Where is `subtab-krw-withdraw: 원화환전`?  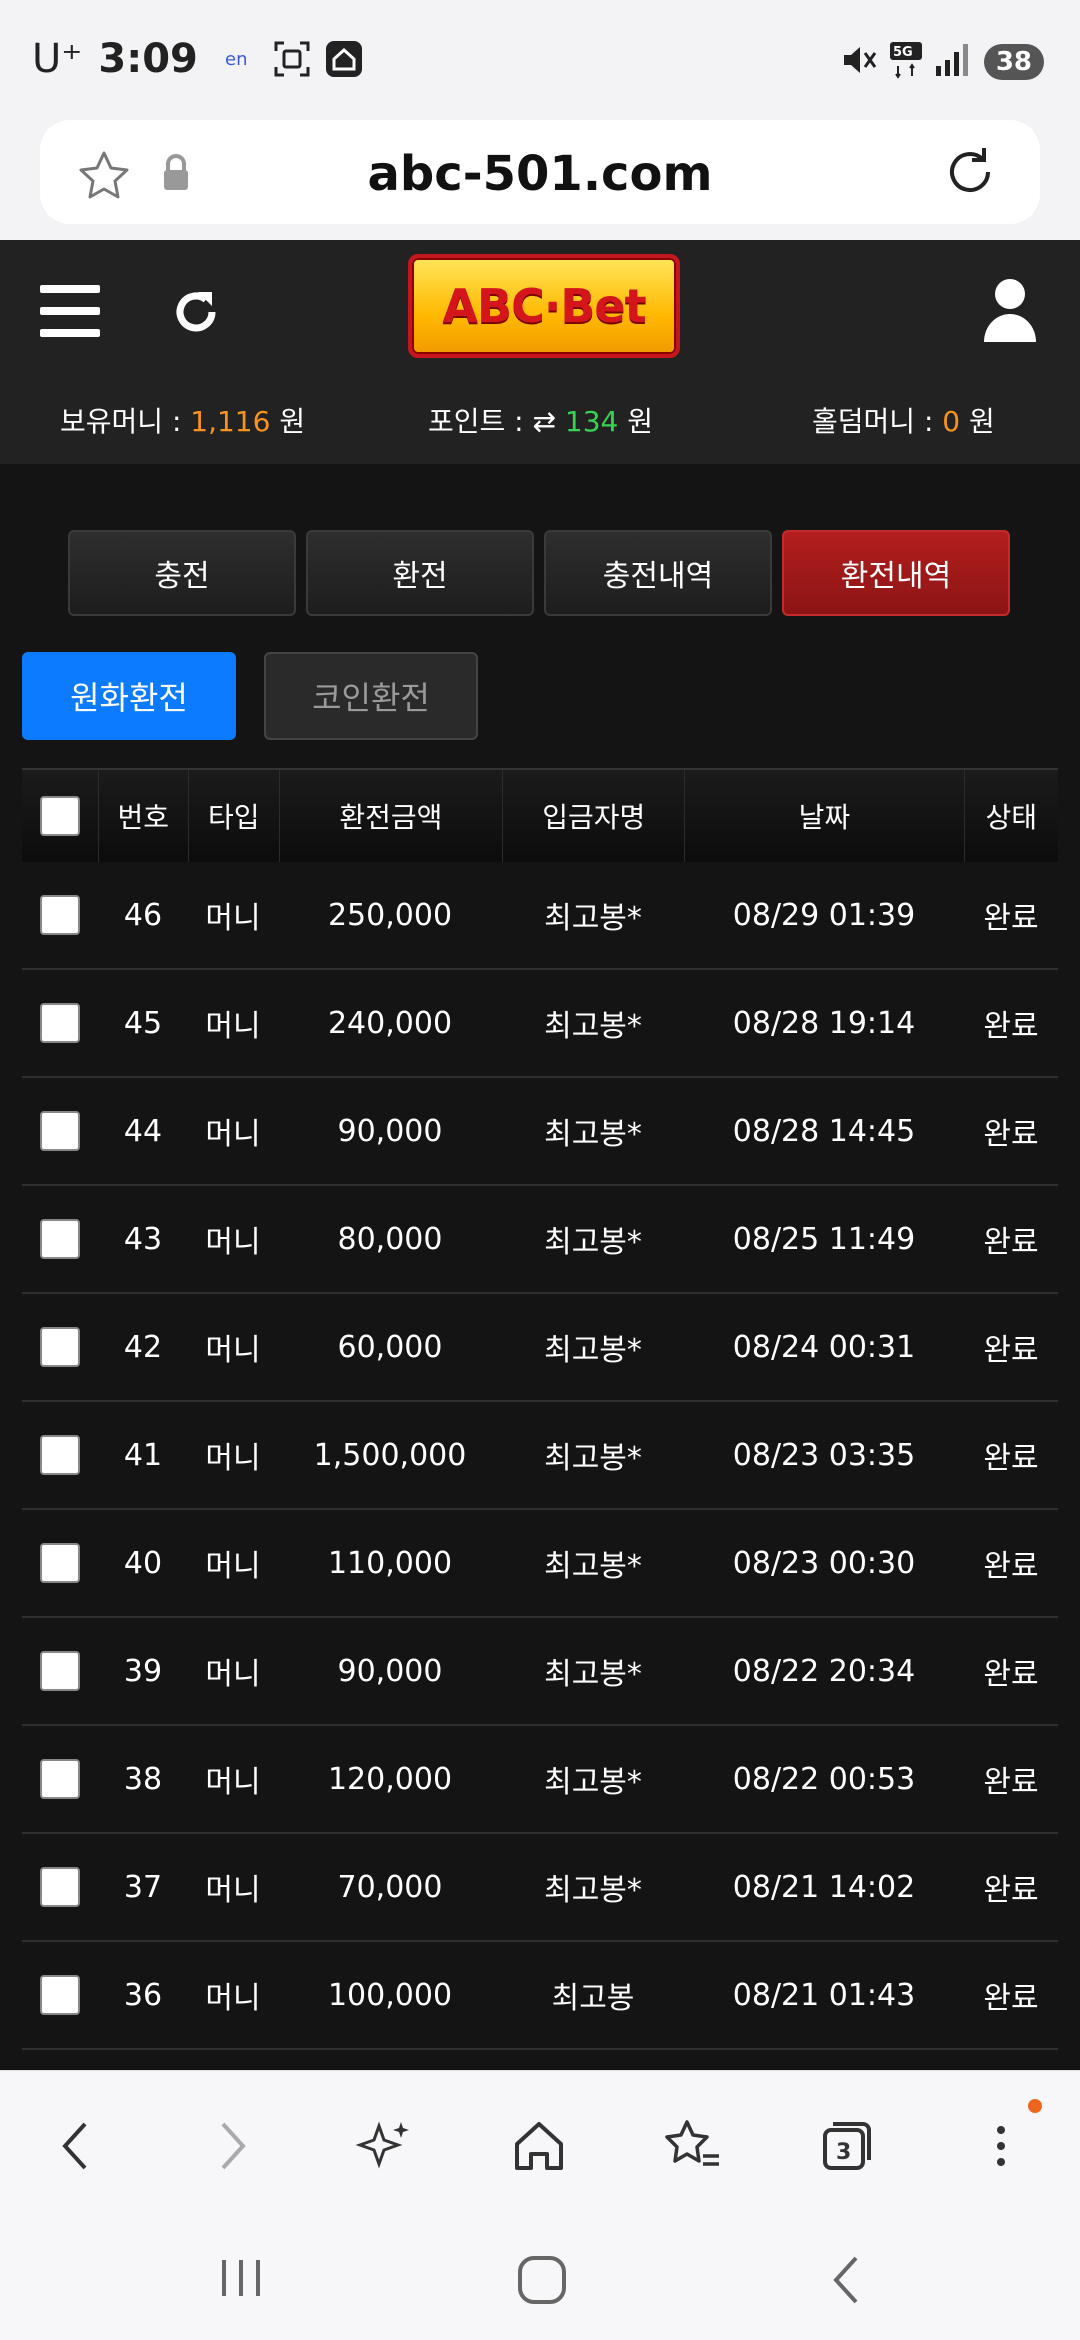 subtab-krw-withdraw: 원화환전 is located at coordinates (129, 696).